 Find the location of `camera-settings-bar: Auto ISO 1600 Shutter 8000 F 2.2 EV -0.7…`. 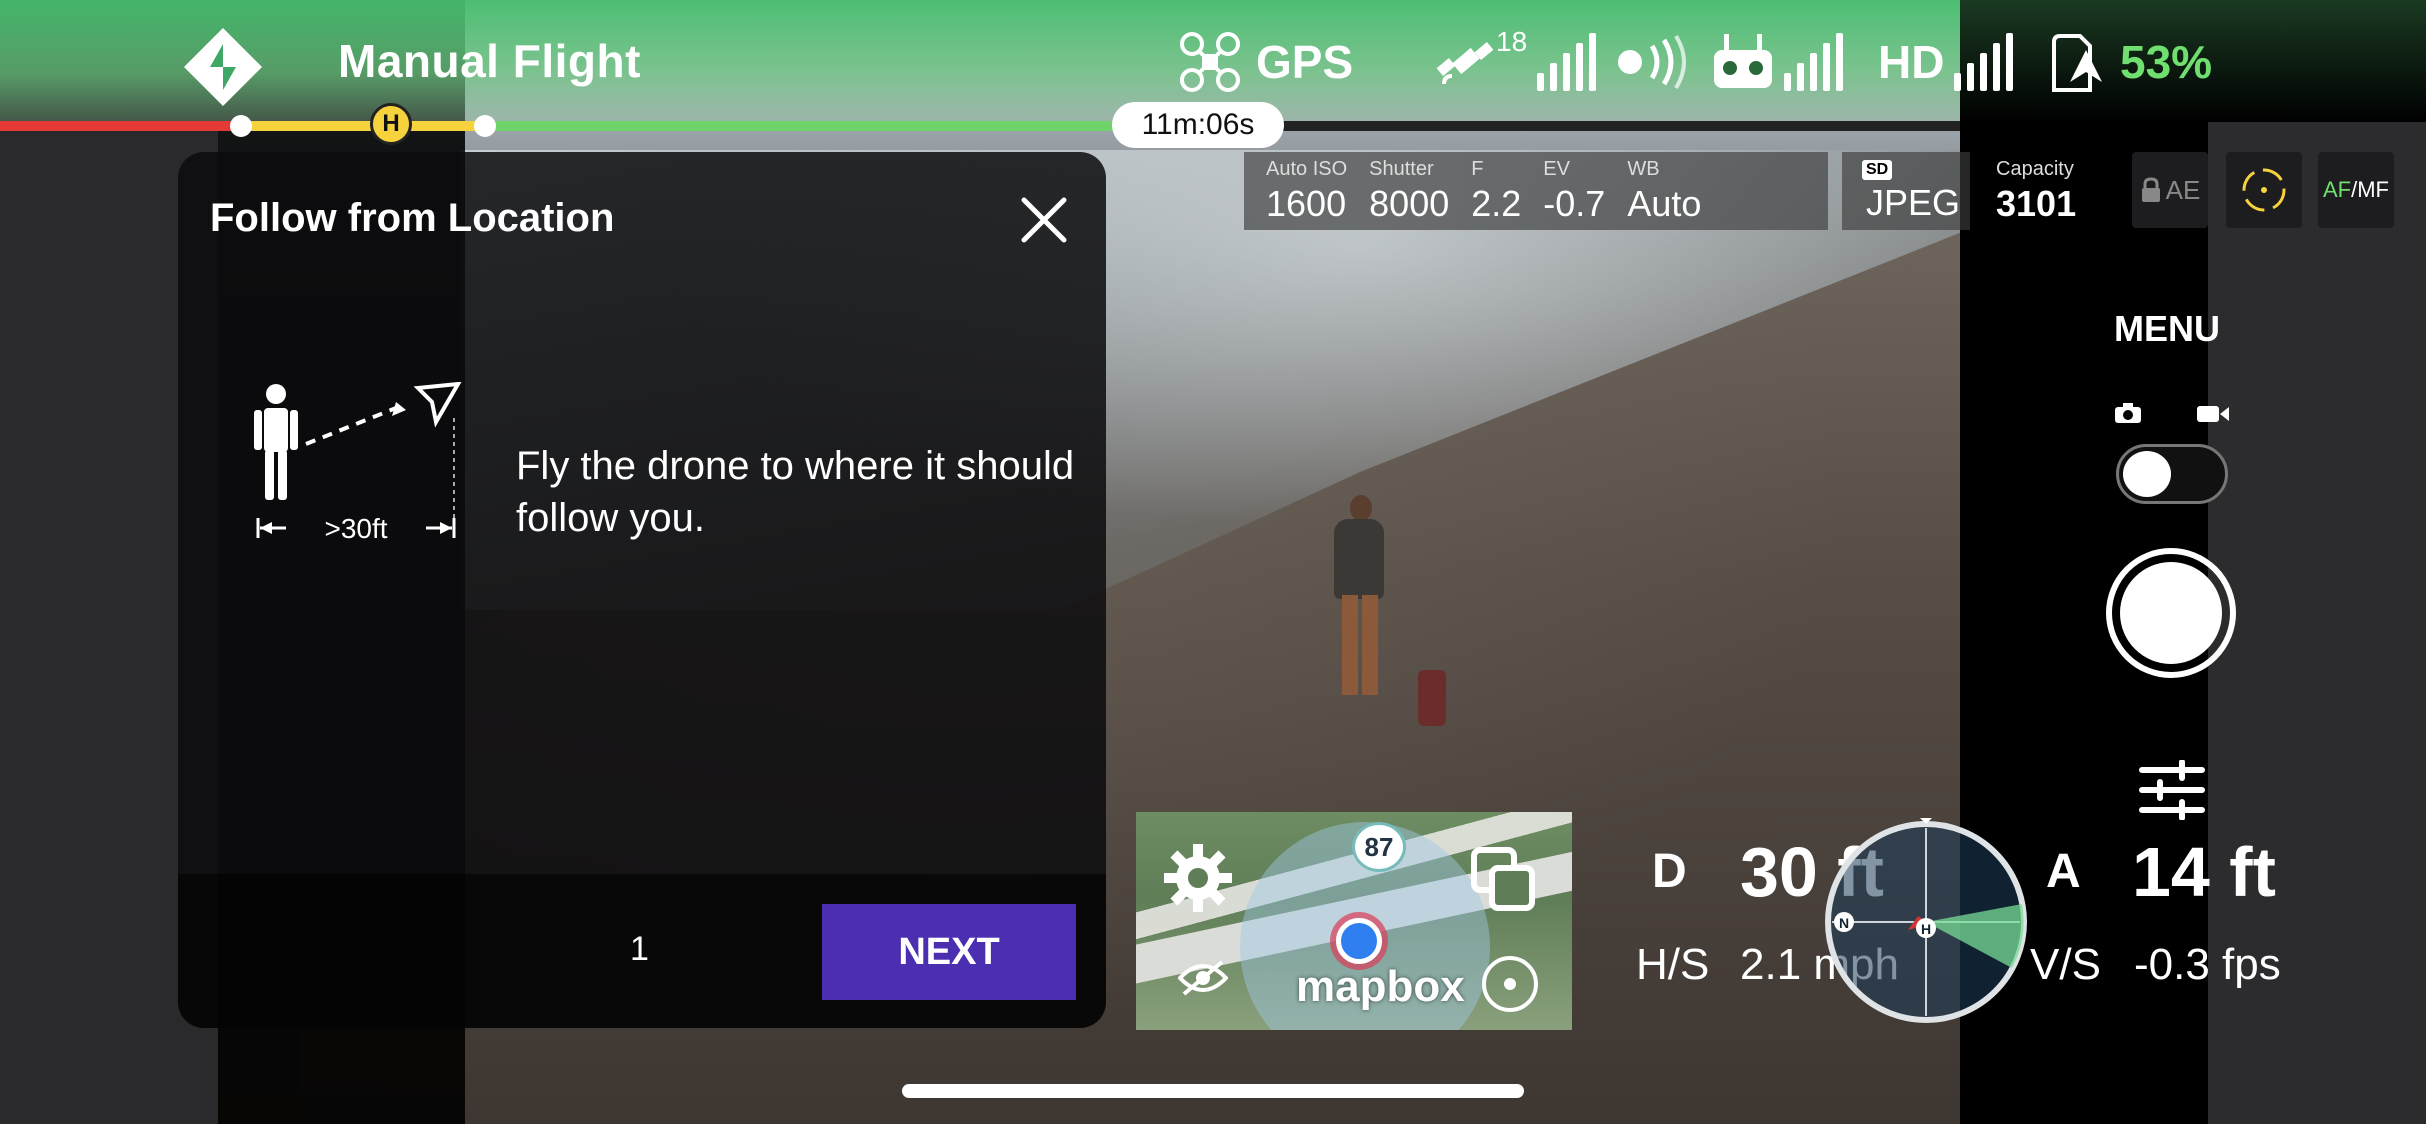

camera-settings-bar: Auto ISO 1600 Shutter 8000 F 2.2 EV -0.7… is located at coordinates (1536, 191).